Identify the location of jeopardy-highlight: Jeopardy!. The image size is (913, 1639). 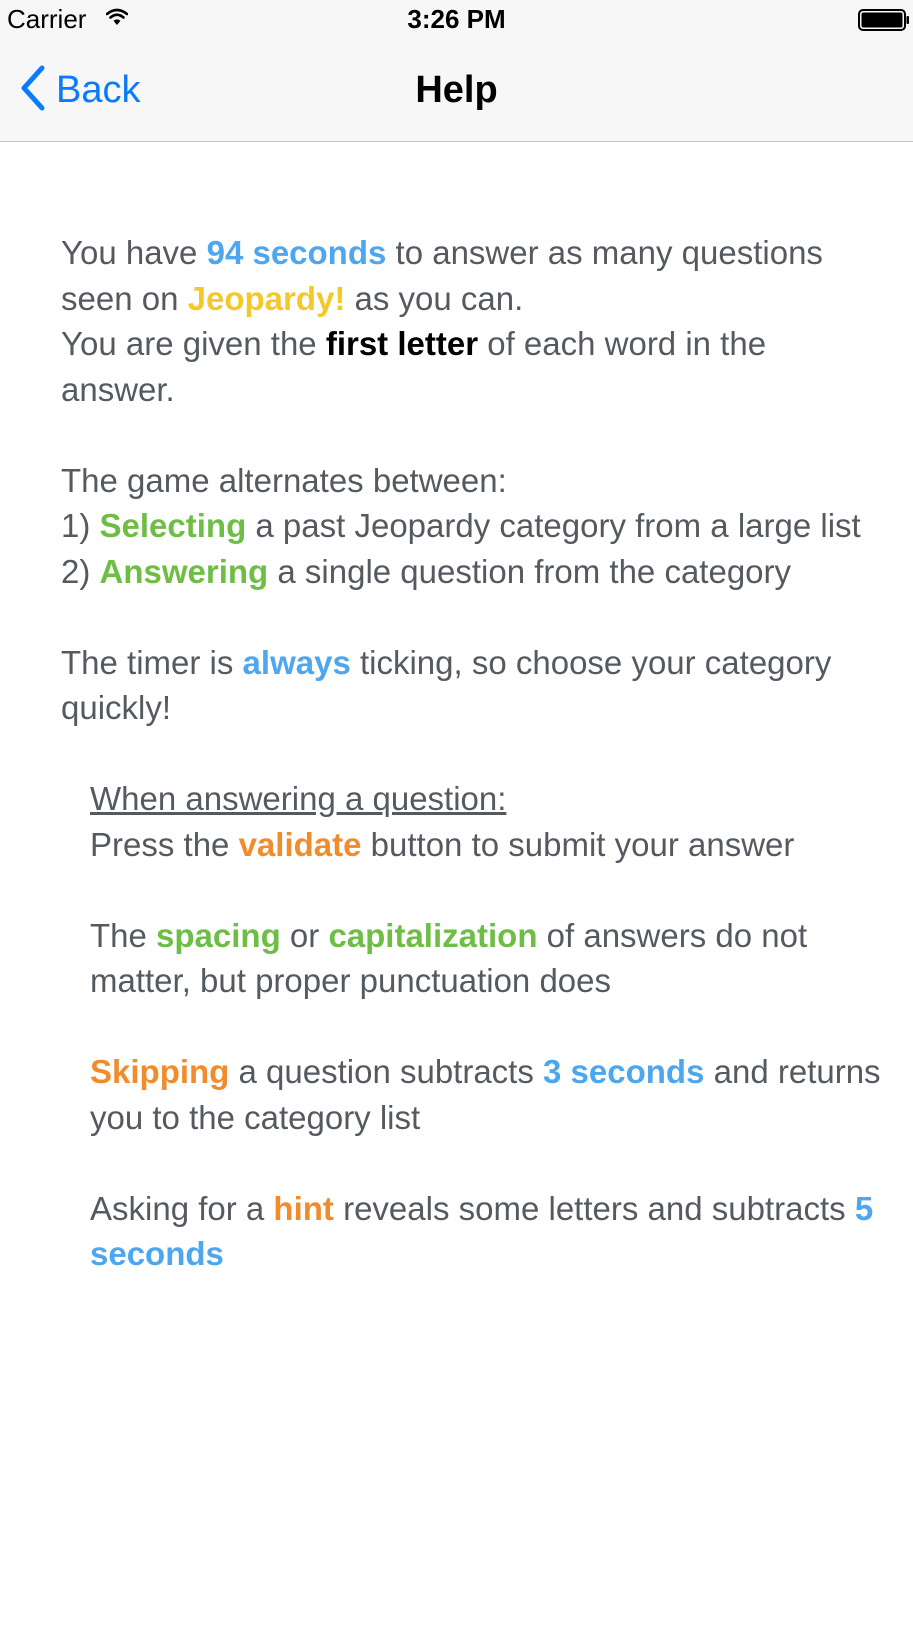
(266, 298).